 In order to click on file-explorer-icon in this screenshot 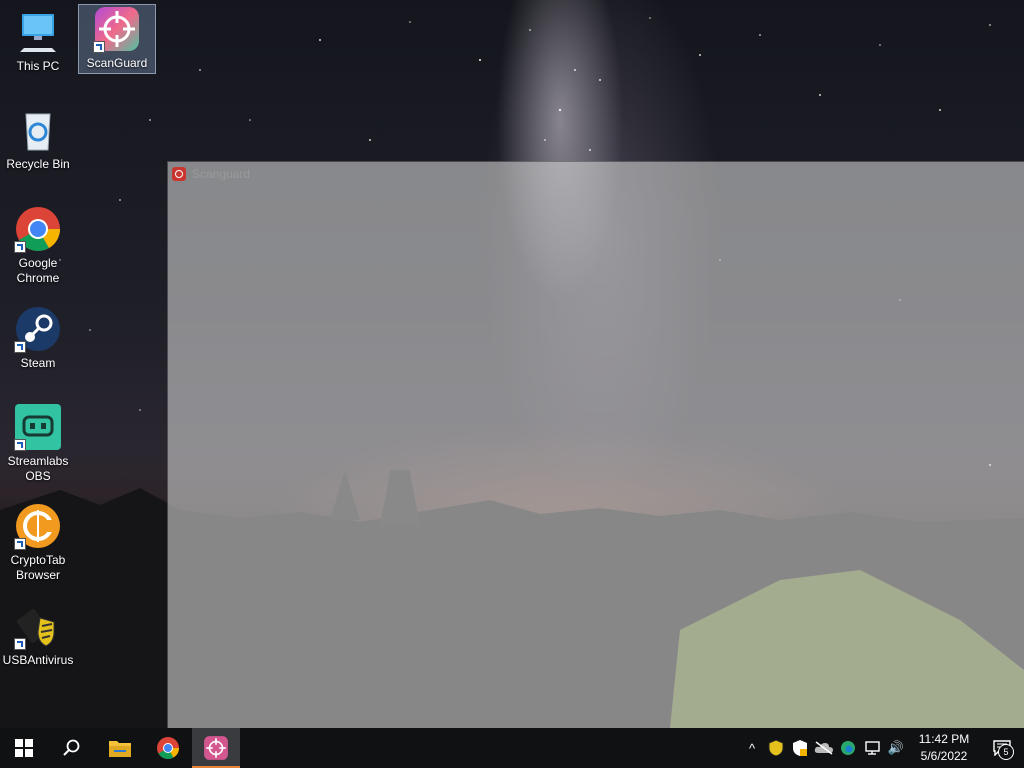, I will do `click(120, 749)`.